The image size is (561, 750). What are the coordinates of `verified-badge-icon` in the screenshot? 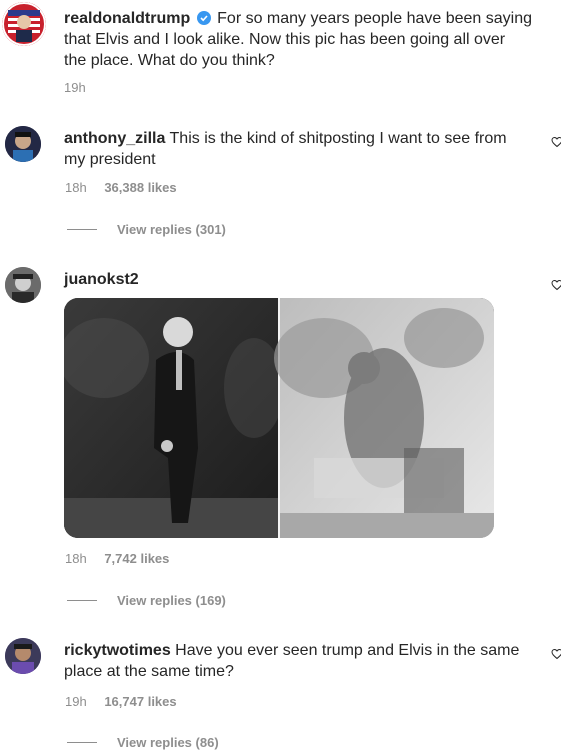 It's located at (203, 18).